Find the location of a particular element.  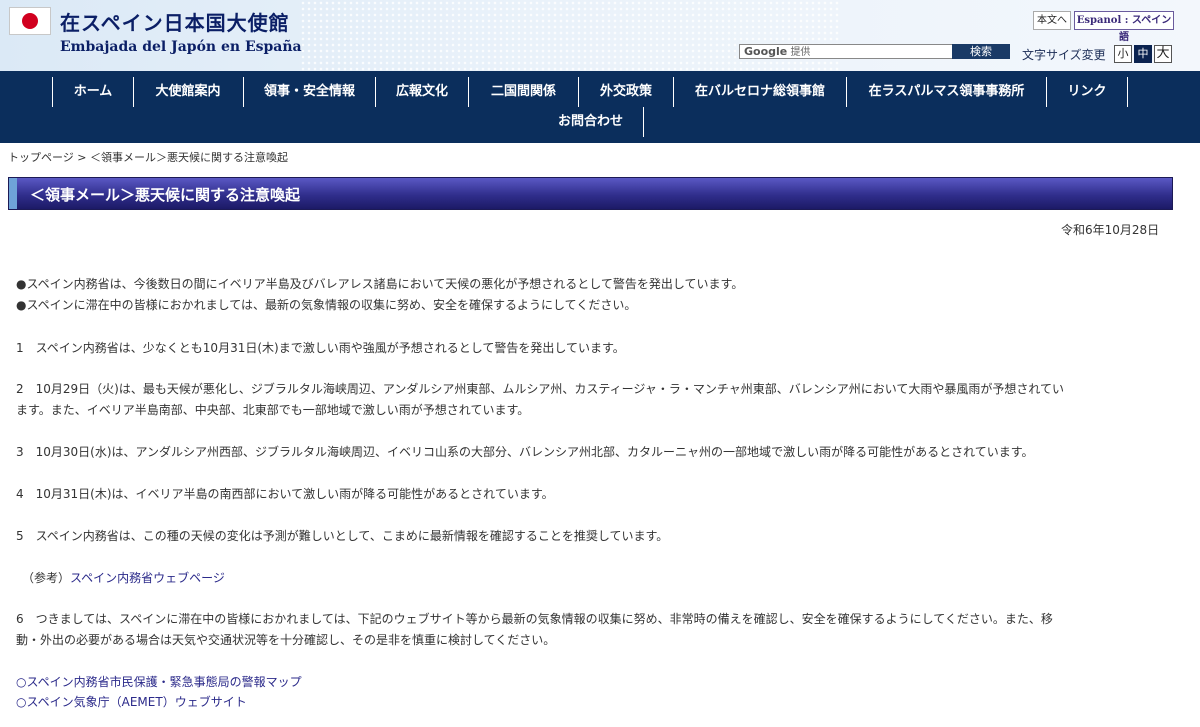

page-title-bar: ＜領事メール＞悪天候に関する注意喚起 is located at coordinates (590, 193).